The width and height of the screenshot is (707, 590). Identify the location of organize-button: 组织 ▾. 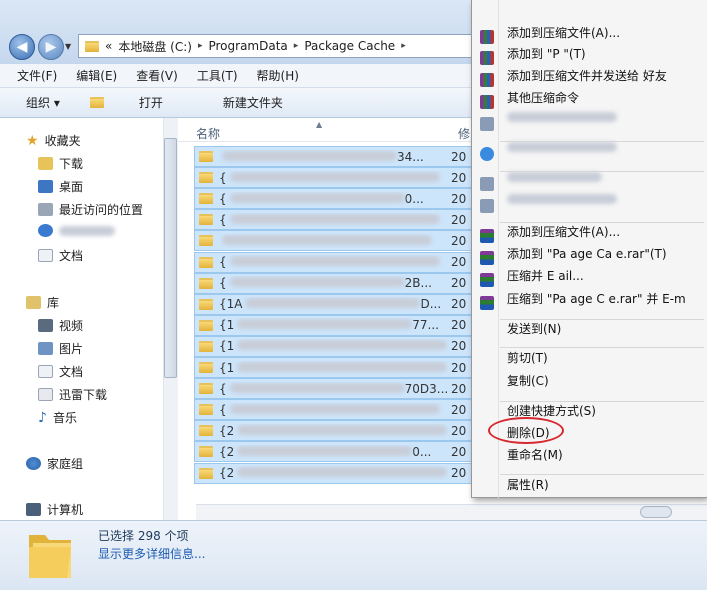
(43, 102).